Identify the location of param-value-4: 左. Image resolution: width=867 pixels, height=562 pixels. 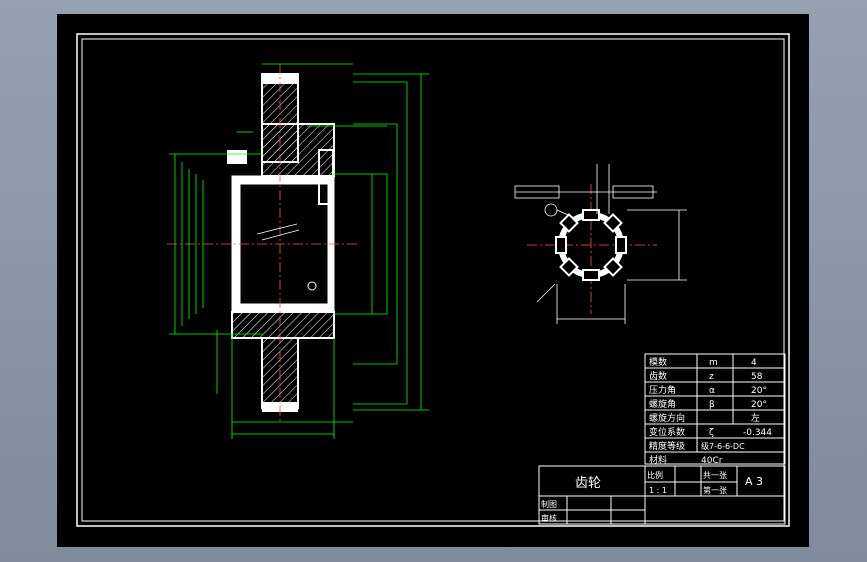
(755, 418).